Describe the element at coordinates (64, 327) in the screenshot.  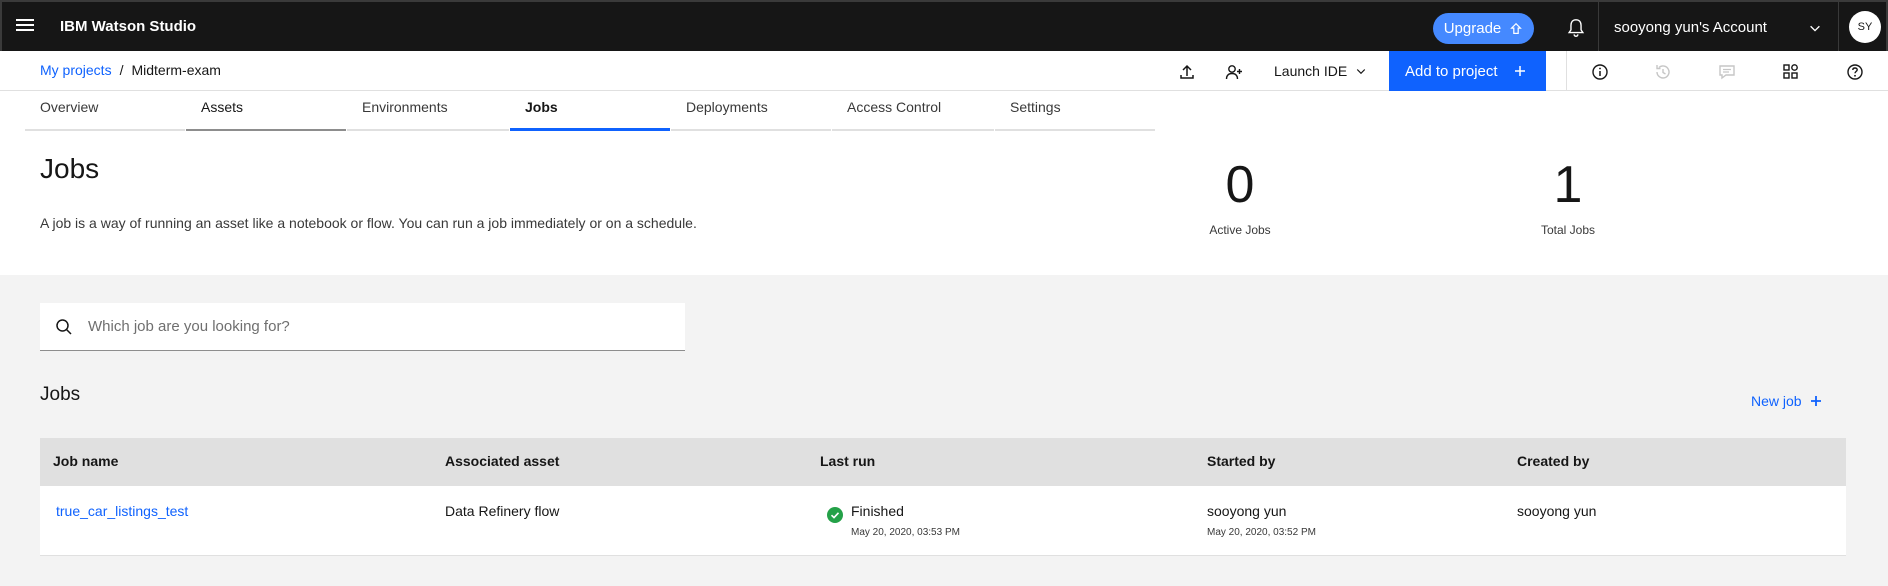
I see `search-icon` at that location.